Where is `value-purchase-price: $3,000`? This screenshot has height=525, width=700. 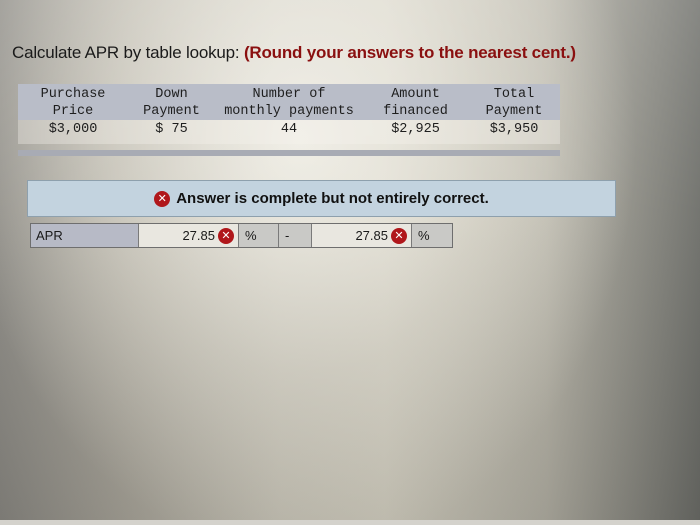
value-purchase-price: $3,000 is located at coordinates (73, 129).